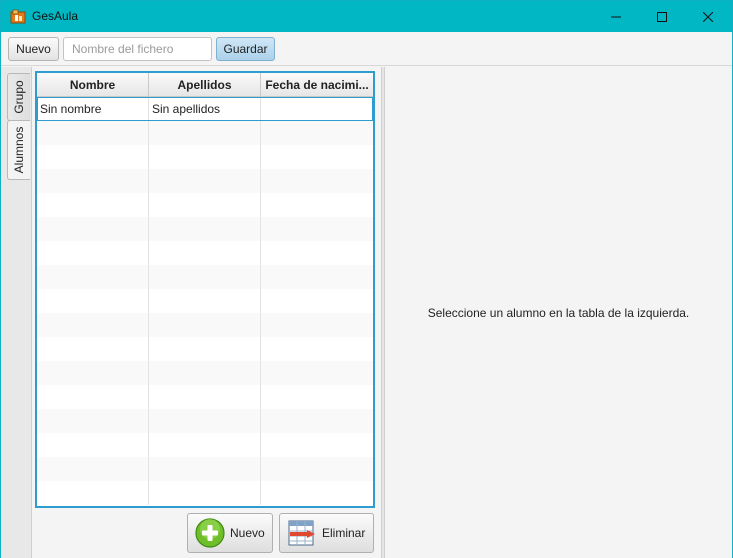  Describe the element at coordinates (302, 533) in the screenshot. I see `delete-row-icon` at that location.